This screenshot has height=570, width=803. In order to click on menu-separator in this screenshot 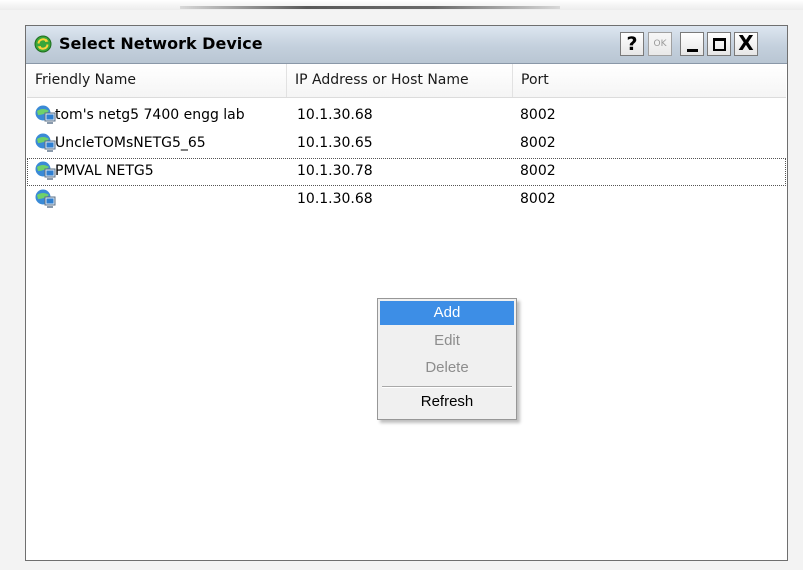, I will do `click(447, 387)`.